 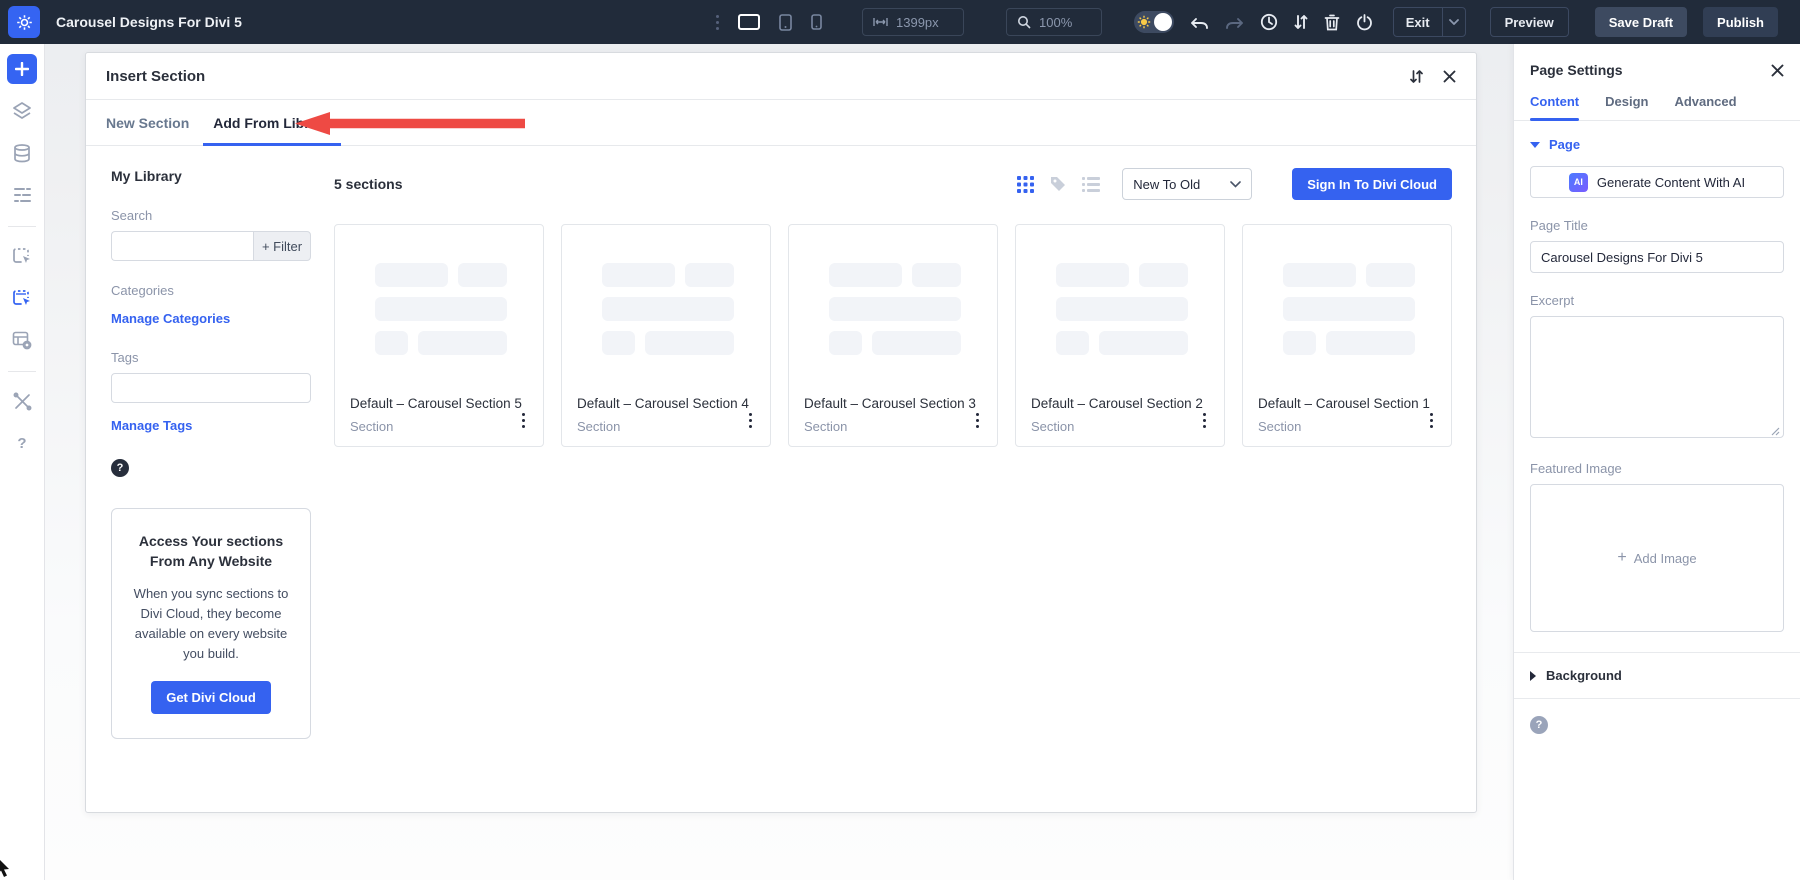 What do you see at coordinates (1626, 107) in the screenshot?
I see `tab-design: Design` at bounding box center [1626, 107].